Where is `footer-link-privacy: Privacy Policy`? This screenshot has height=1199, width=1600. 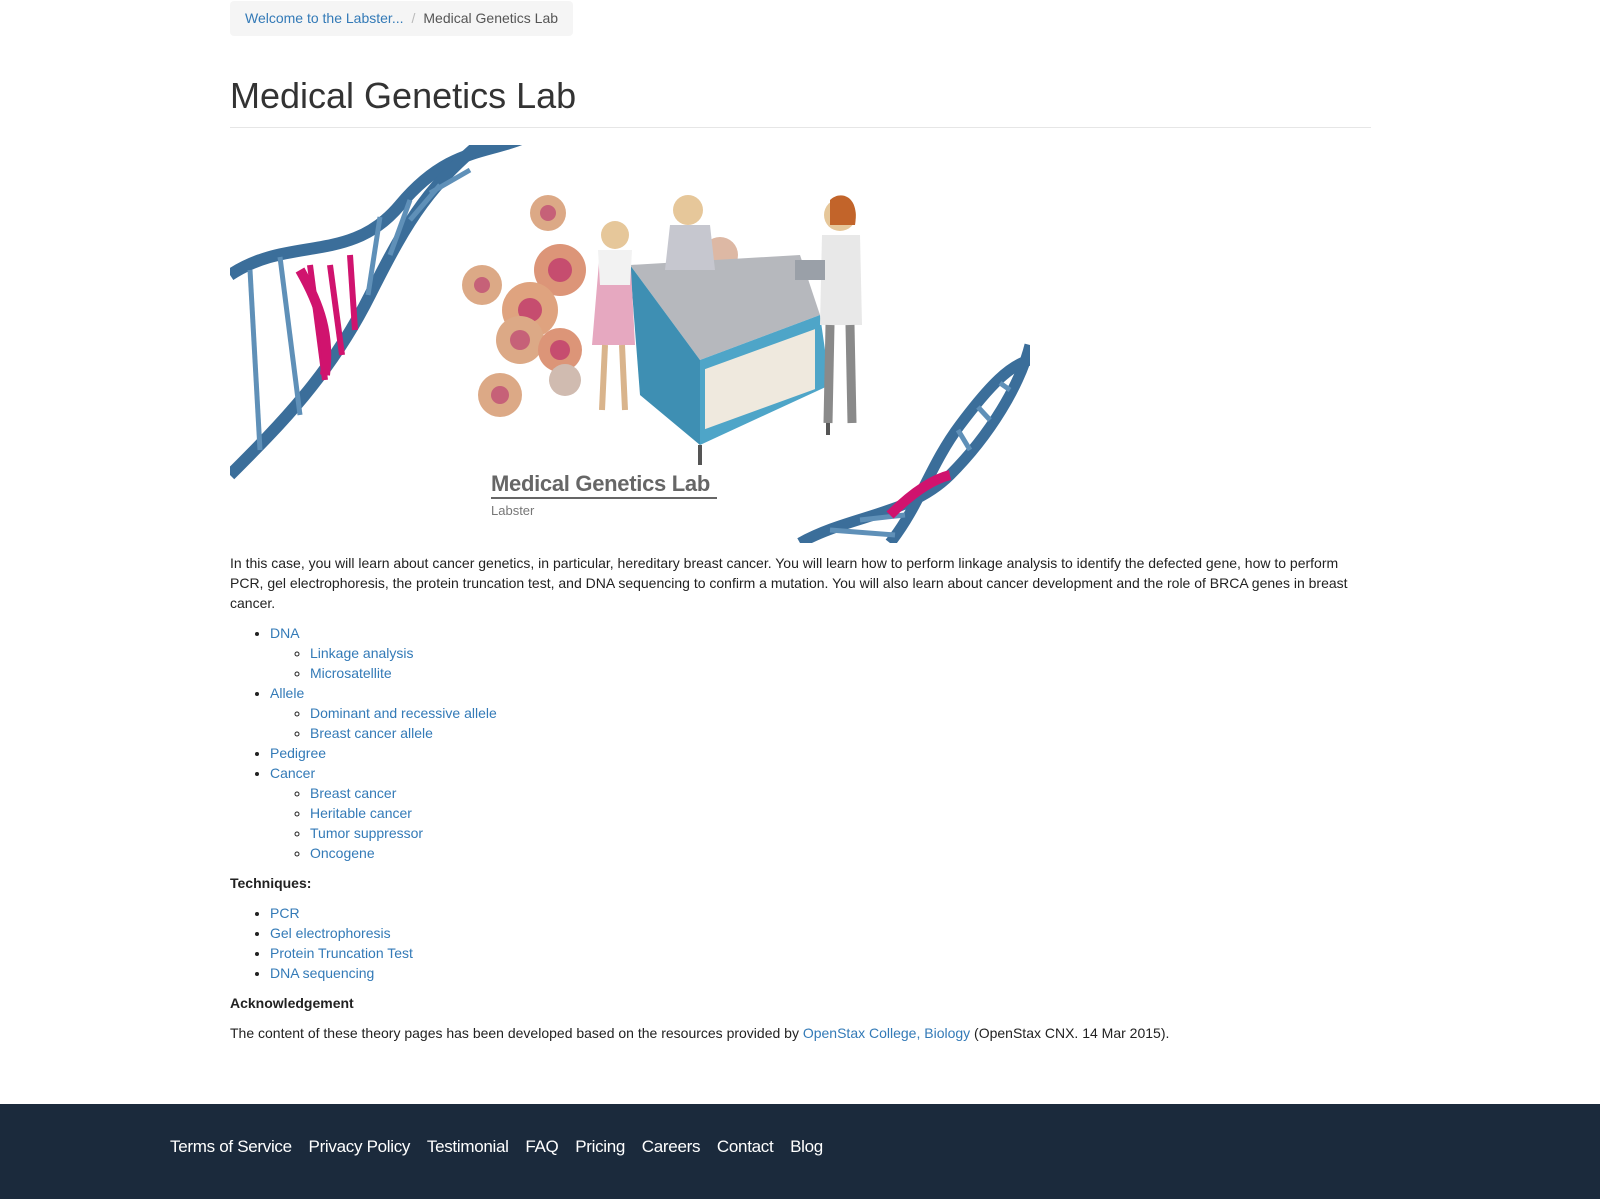 footer-link-privacy: Privacy Policy is located at coordinates (360, 1146).